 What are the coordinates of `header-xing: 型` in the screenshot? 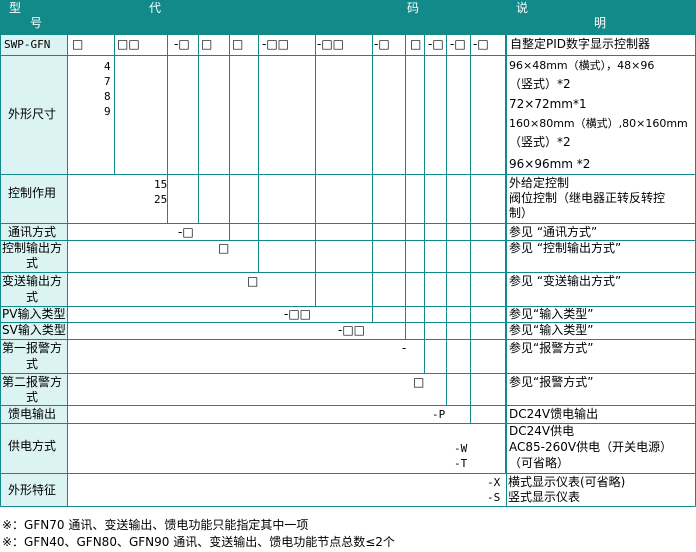 It's located at (15, 8).